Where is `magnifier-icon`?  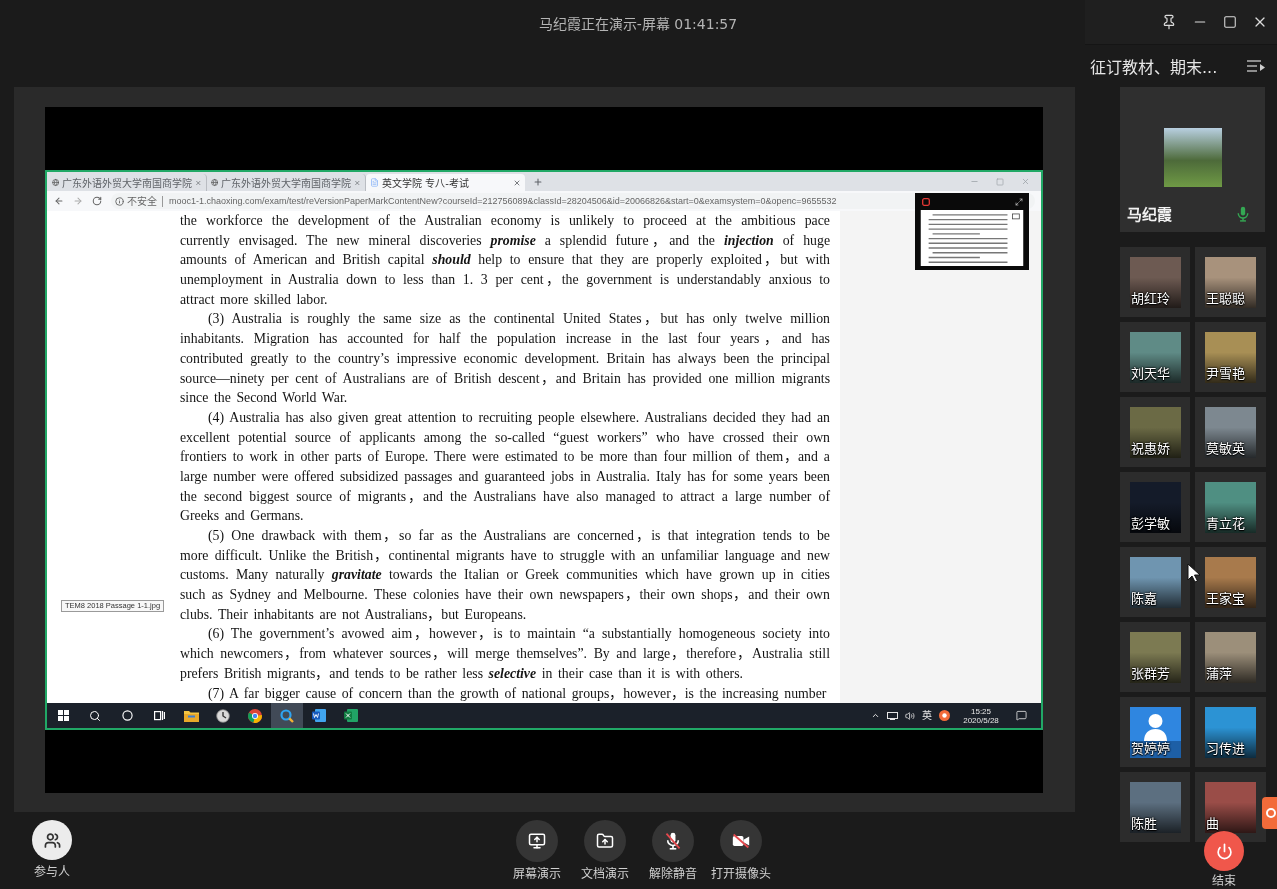
magnifier-icon is located at coordinates (287, 715).